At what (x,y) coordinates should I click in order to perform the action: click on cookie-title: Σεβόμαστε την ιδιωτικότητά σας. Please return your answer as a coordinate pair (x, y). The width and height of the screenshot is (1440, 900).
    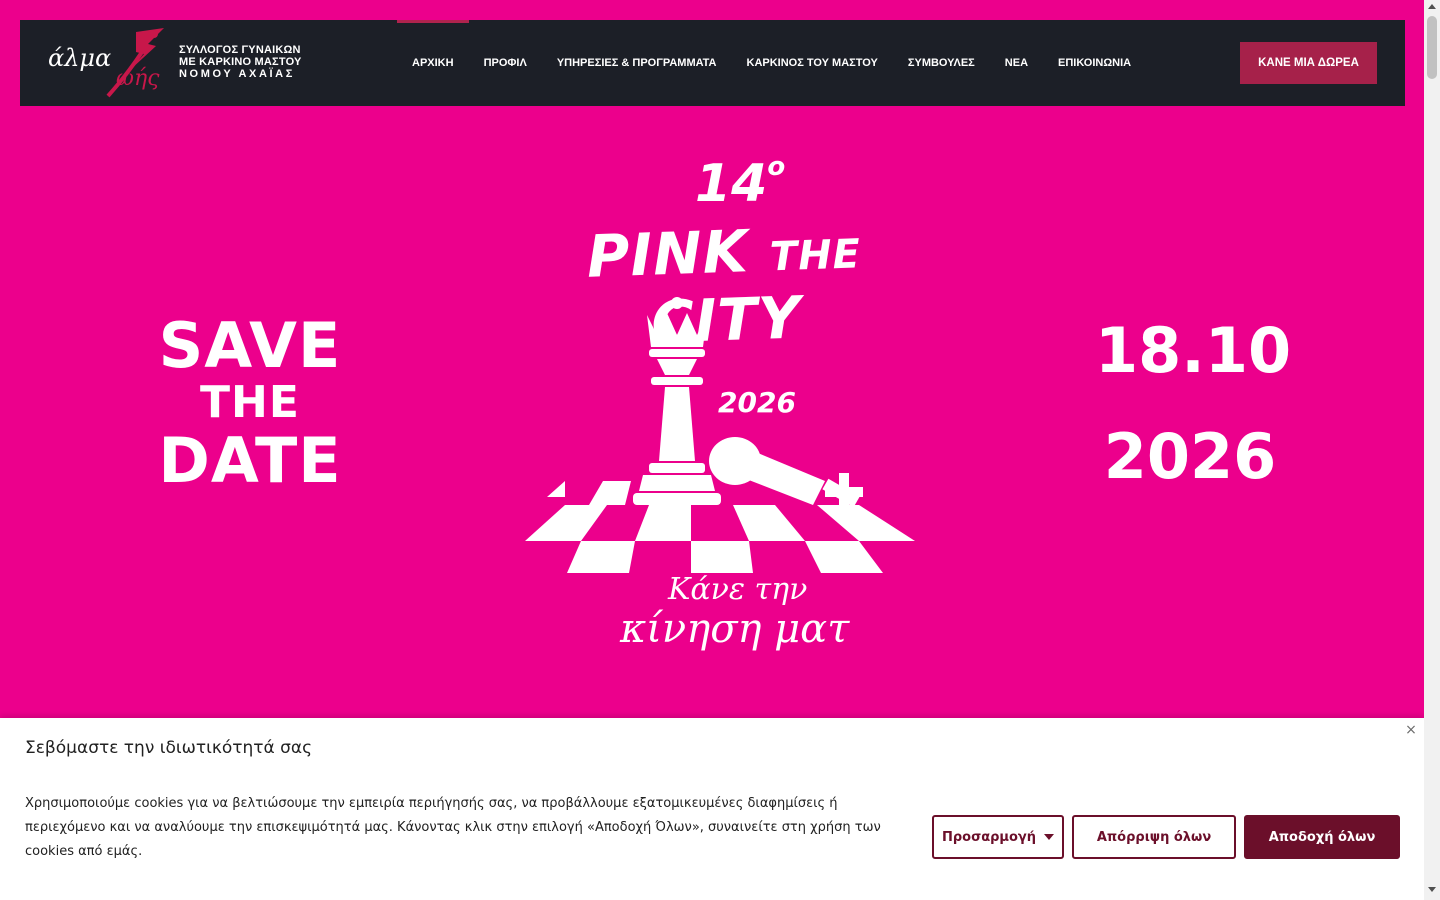
    Looking at the image, I should click on (169, 748).